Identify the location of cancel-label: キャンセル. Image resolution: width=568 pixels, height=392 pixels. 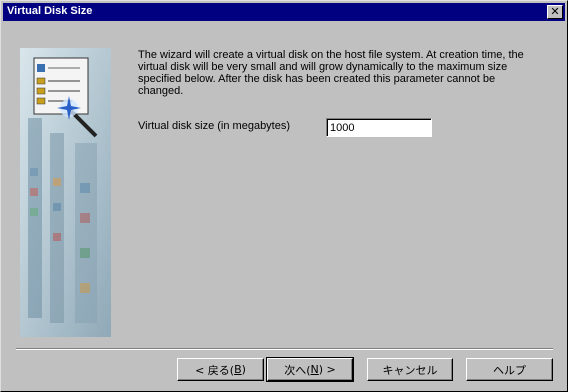
(410, 370).